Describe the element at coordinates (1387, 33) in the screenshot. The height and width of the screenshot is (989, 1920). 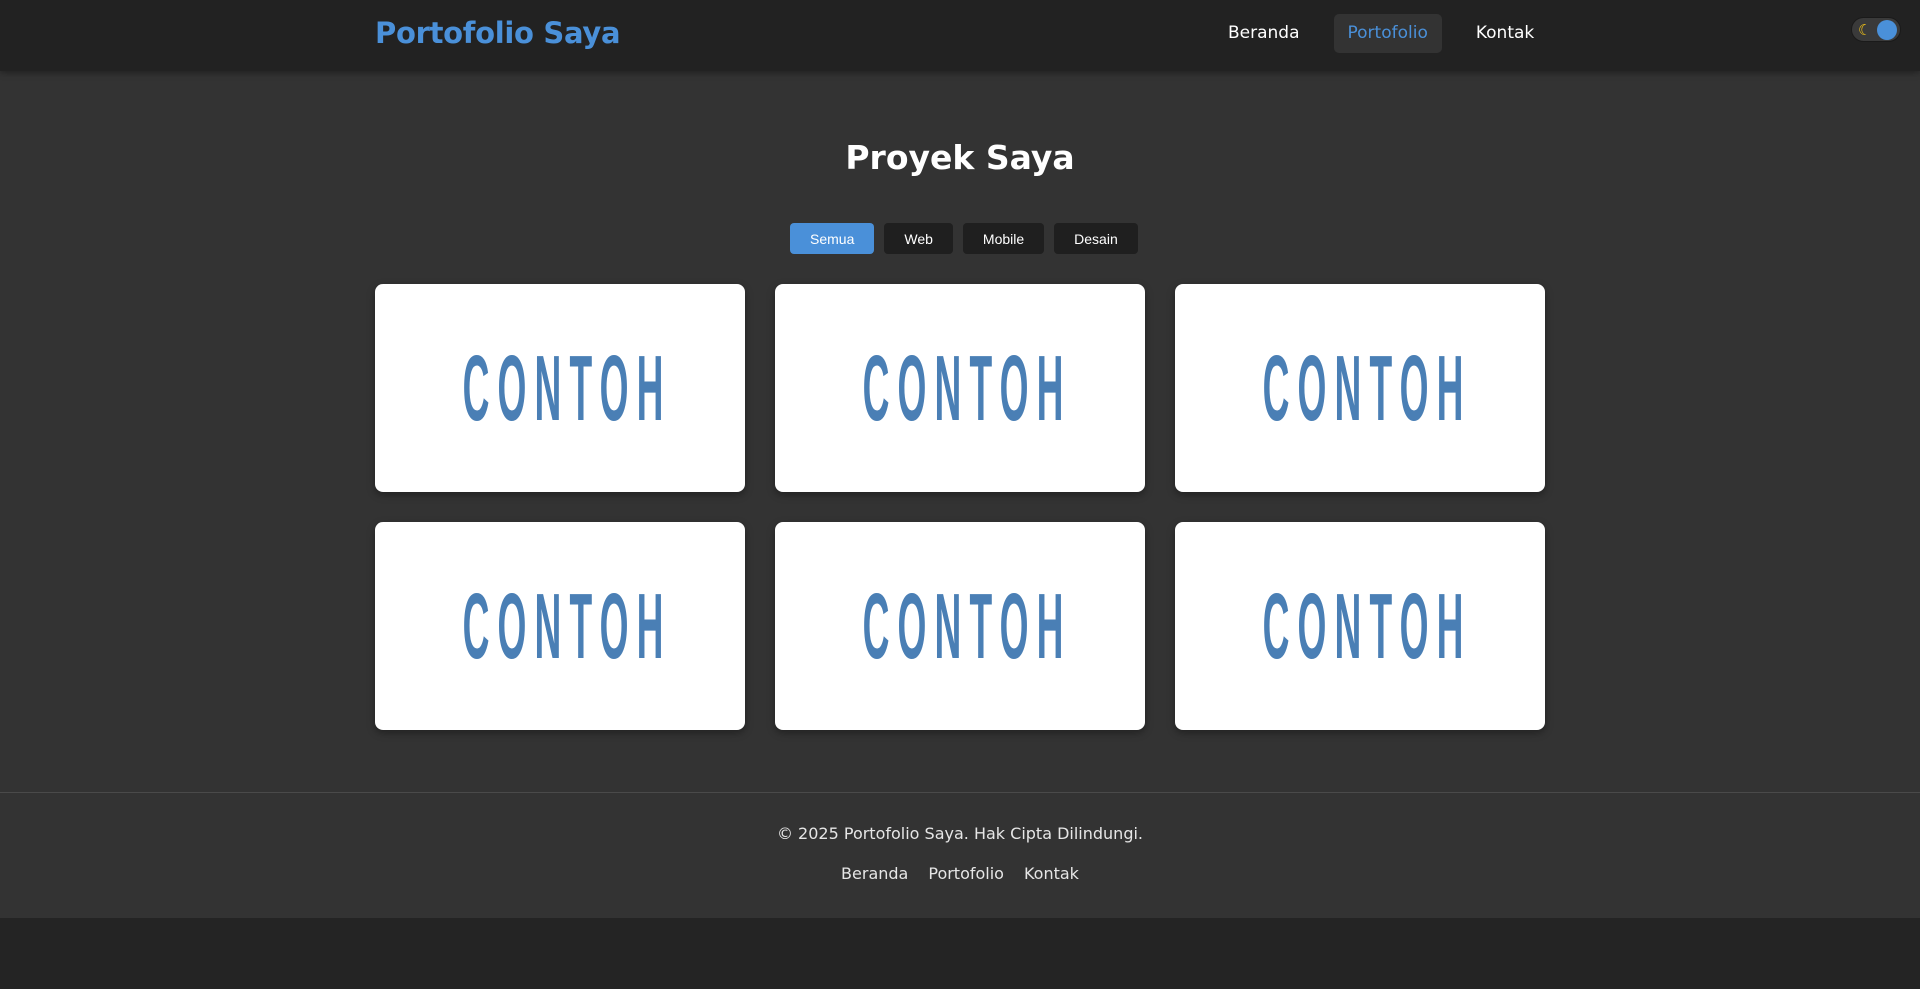
I see `nav-item-portofolio: Portofolio` at that location.